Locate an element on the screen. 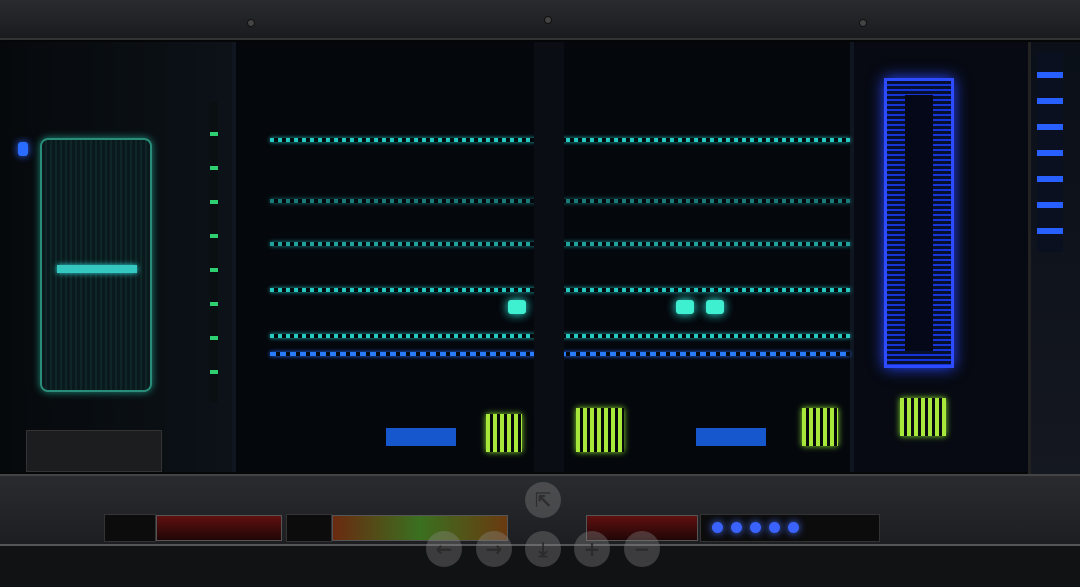 The image size is (1080, 587). right-display-panel is located at coordinates (919, 223).